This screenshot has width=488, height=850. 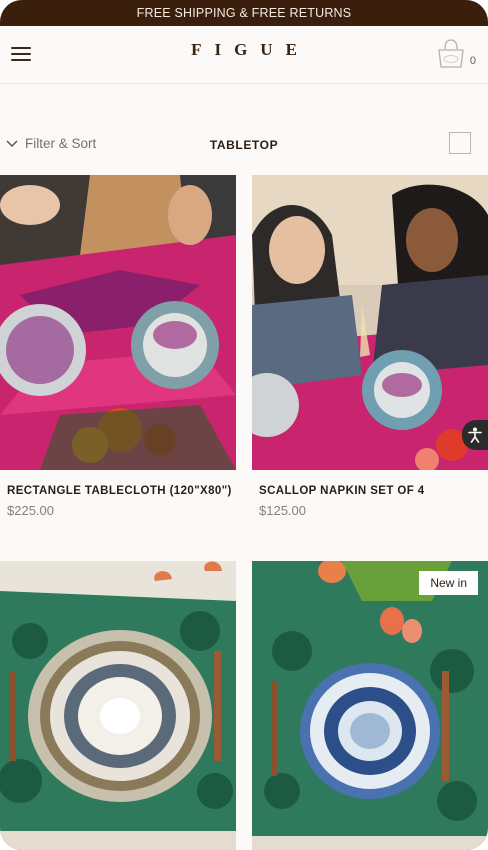 I want to click on product-price: $225.00, so click(x=30, y=510).